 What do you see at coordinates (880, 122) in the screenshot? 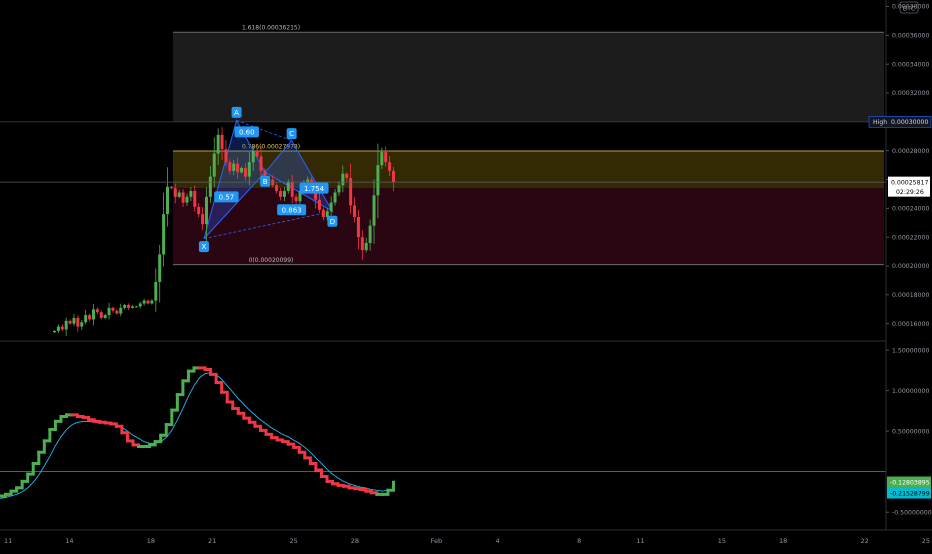
I see `high-price-badge-label: High` at bounding box center [880, 122].